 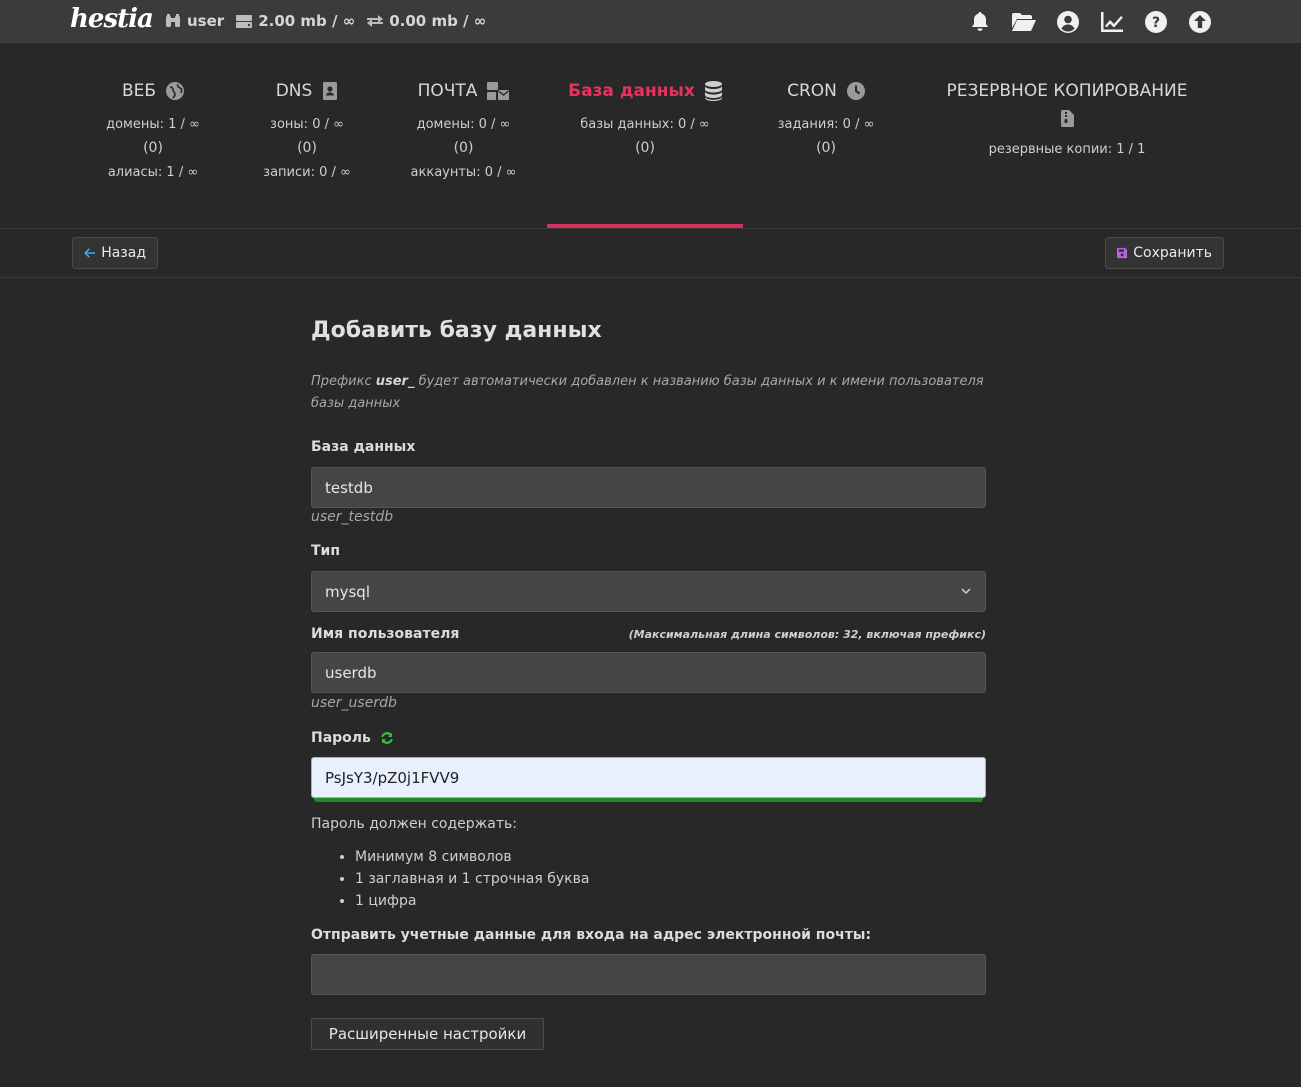 I want to click on user-profile-button, so click(x=1068, y=22).